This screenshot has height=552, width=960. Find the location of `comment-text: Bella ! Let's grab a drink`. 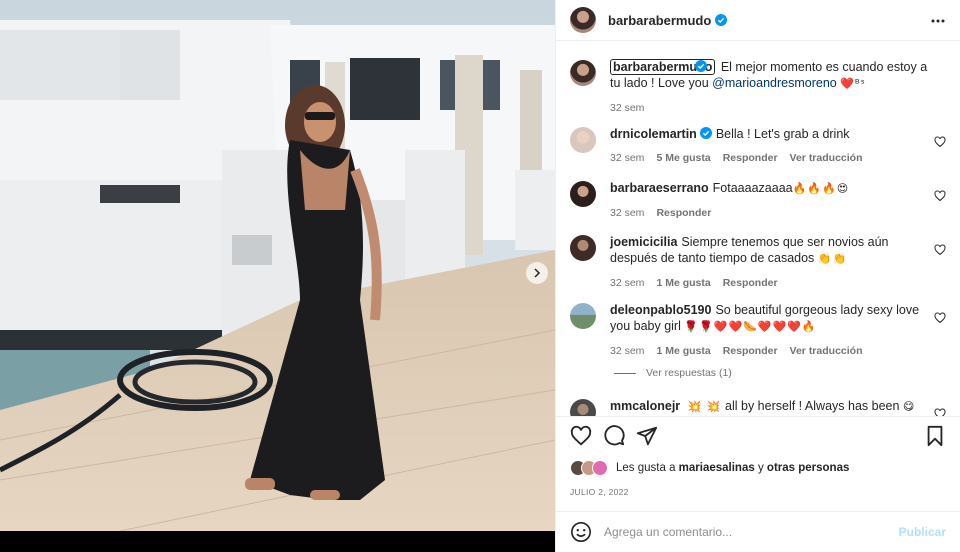

comment-text: Bella ! Let's grab a drink is located at coordinates (782, 134).